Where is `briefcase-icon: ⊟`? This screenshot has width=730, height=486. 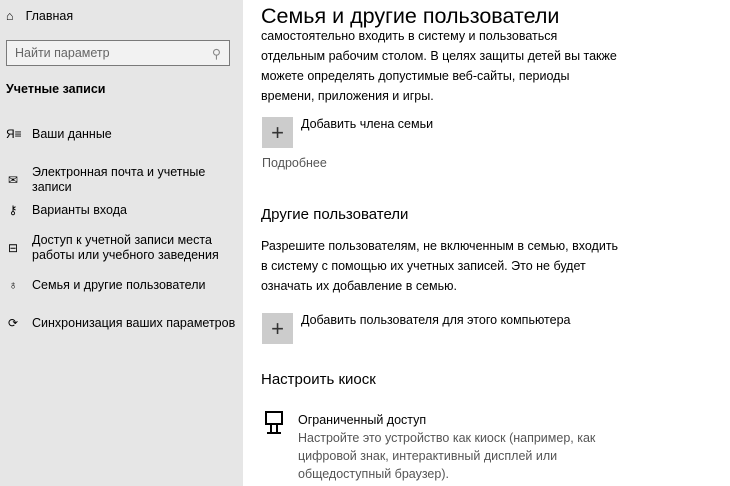
briefcase-icon: ⊟ is located at coordinates (13, 247).